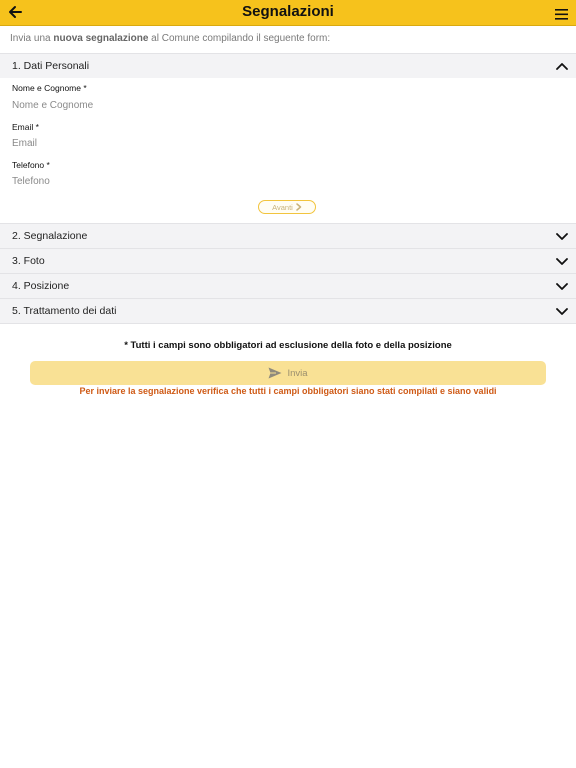 The image size is (576, 768). Describe the element at coordinates (25, 127) in the screenshot. I see `field-label-email: Email *` at that location.